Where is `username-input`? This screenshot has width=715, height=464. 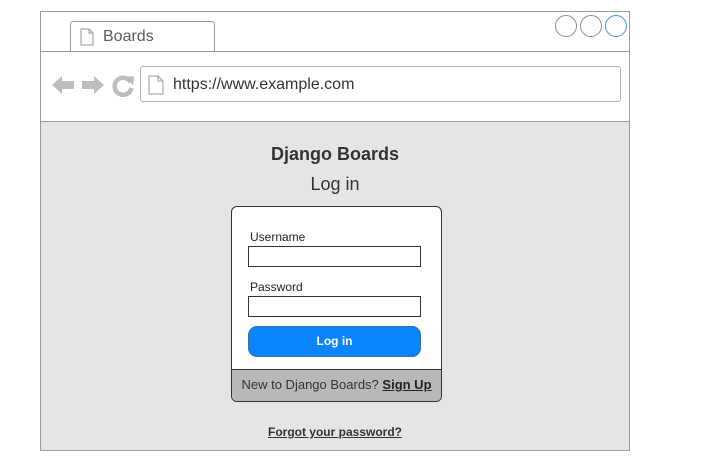
username-input is located at coordinates (334, 256).